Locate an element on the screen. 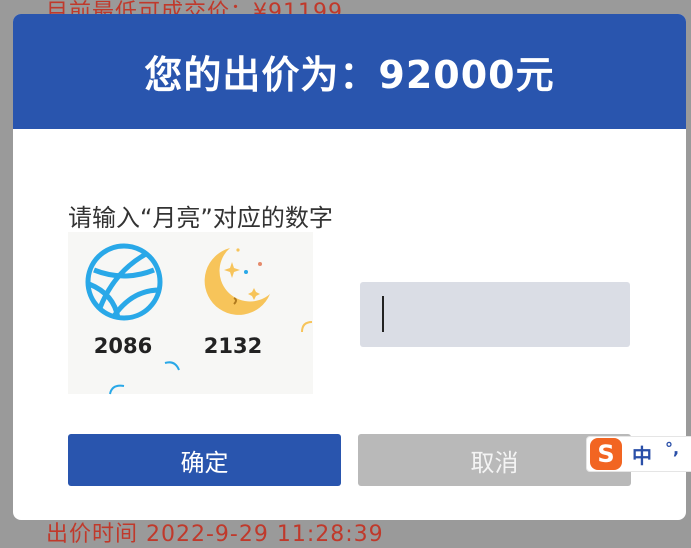  background-bid-time: 出价时间 2022-9-29 11:28:39 is located at coordinates (215, 534).